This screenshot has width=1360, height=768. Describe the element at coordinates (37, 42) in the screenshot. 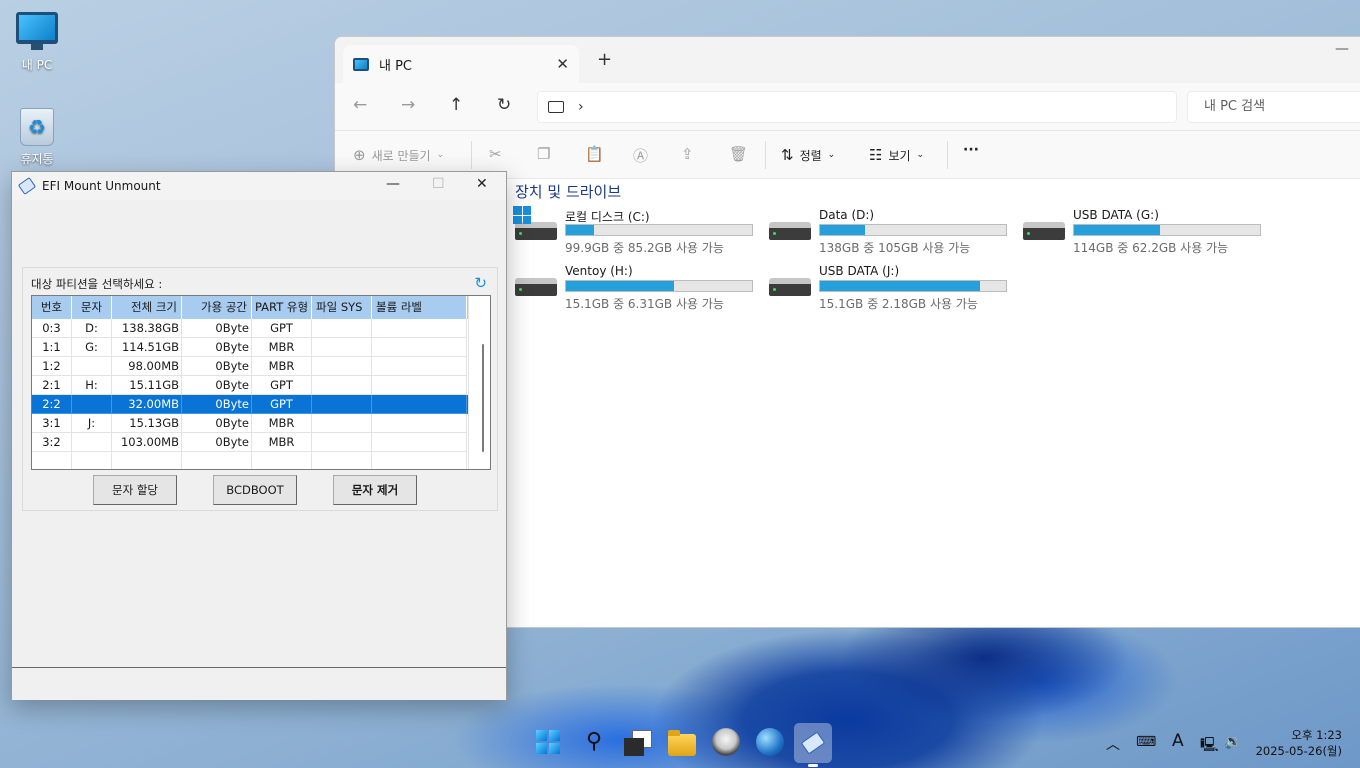

I see `desktop-icon-my-pc: 내 PC` at that location.